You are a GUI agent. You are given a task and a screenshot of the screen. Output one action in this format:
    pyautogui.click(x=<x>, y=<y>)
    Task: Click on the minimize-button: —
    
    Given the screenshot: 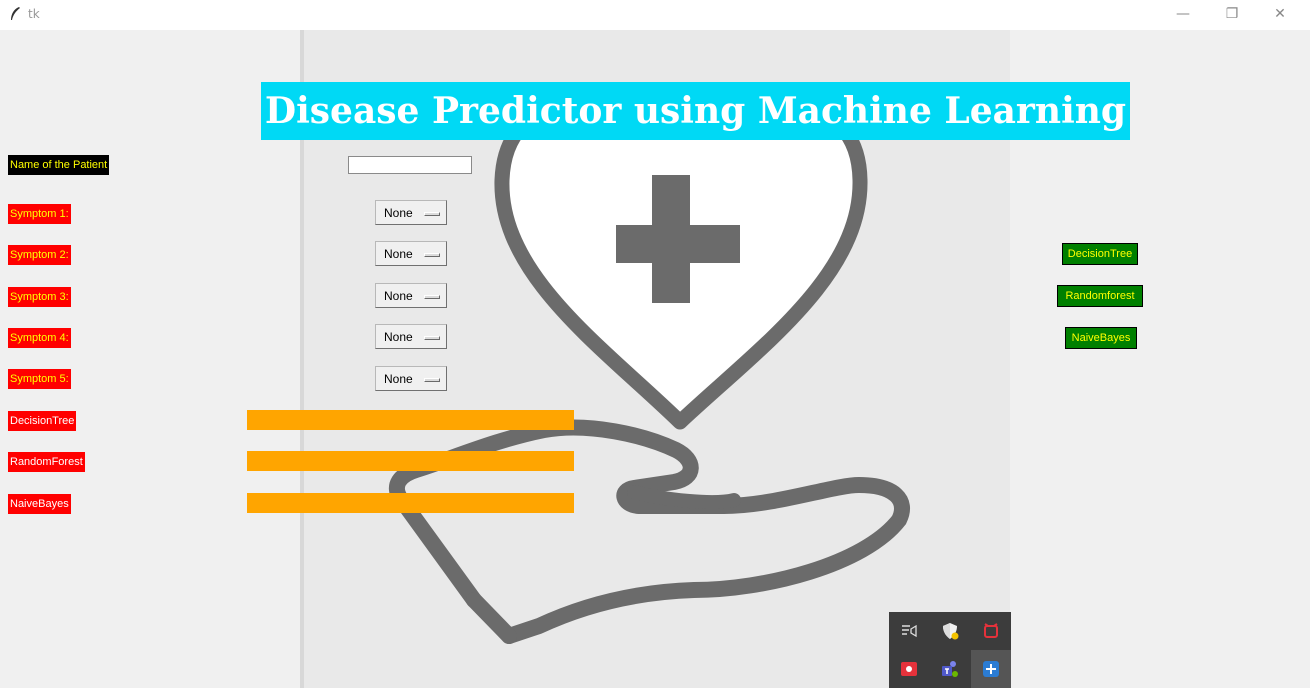 What is the action you would take?
    pyautogui.click(x=1183, y=14)
    